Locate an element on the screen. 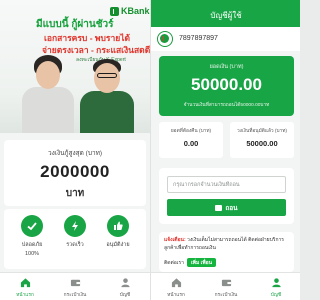 The width and height of the screenshot is (320, 300). notice-warn-label: แจ้งเตือน: is located at coordinates (175, 240).